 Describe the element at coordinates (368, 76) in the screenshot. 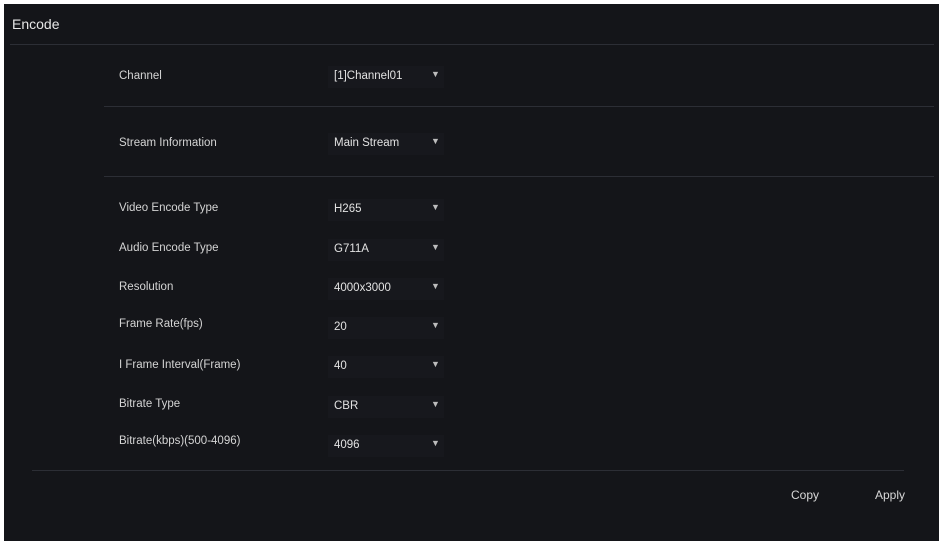

I see `channel-value: [1]Channel01` at that location.